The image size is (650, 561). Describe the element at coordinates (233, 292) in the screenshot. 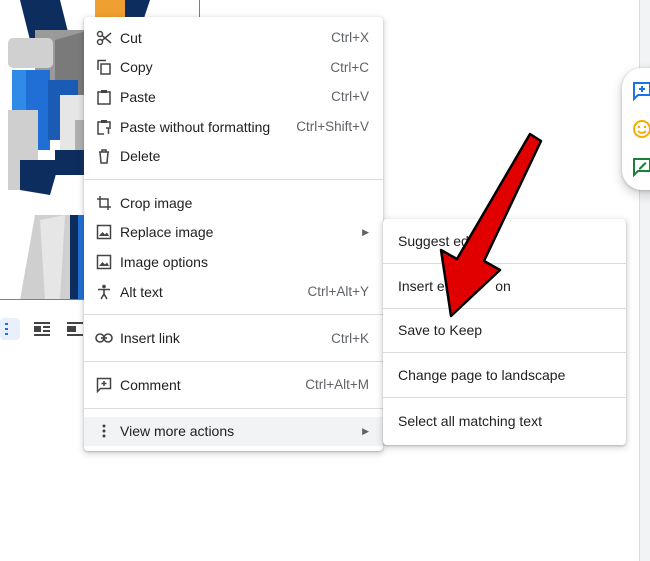

I see `menu-item-alt-text: Alt text Ctrl+Alt+Y` at that location.